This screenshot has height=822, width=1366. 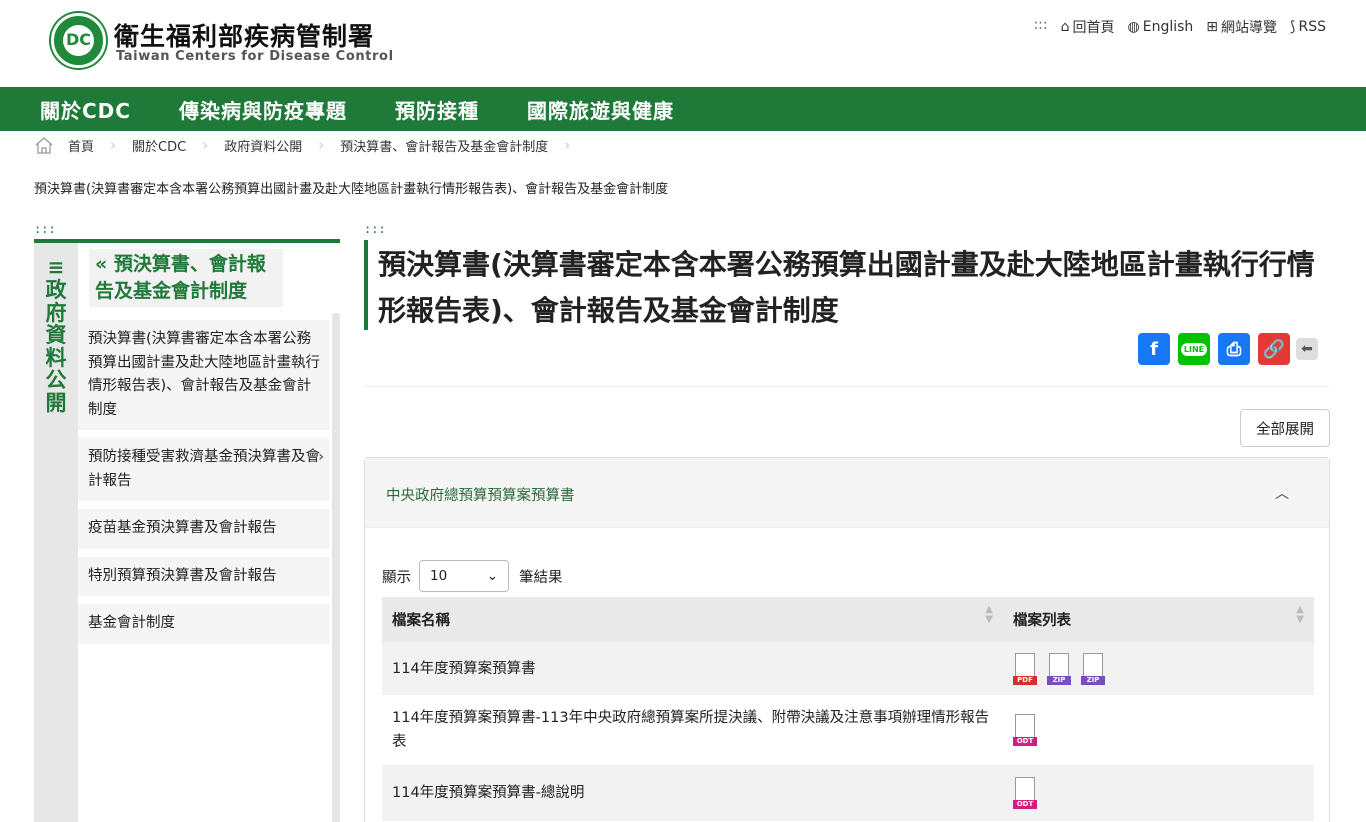 What do you see at coordinates (263, 145) in the screenshot?
I see `breadcrumb-open-data: 政府資料公開` at bounding box center [263, 145].